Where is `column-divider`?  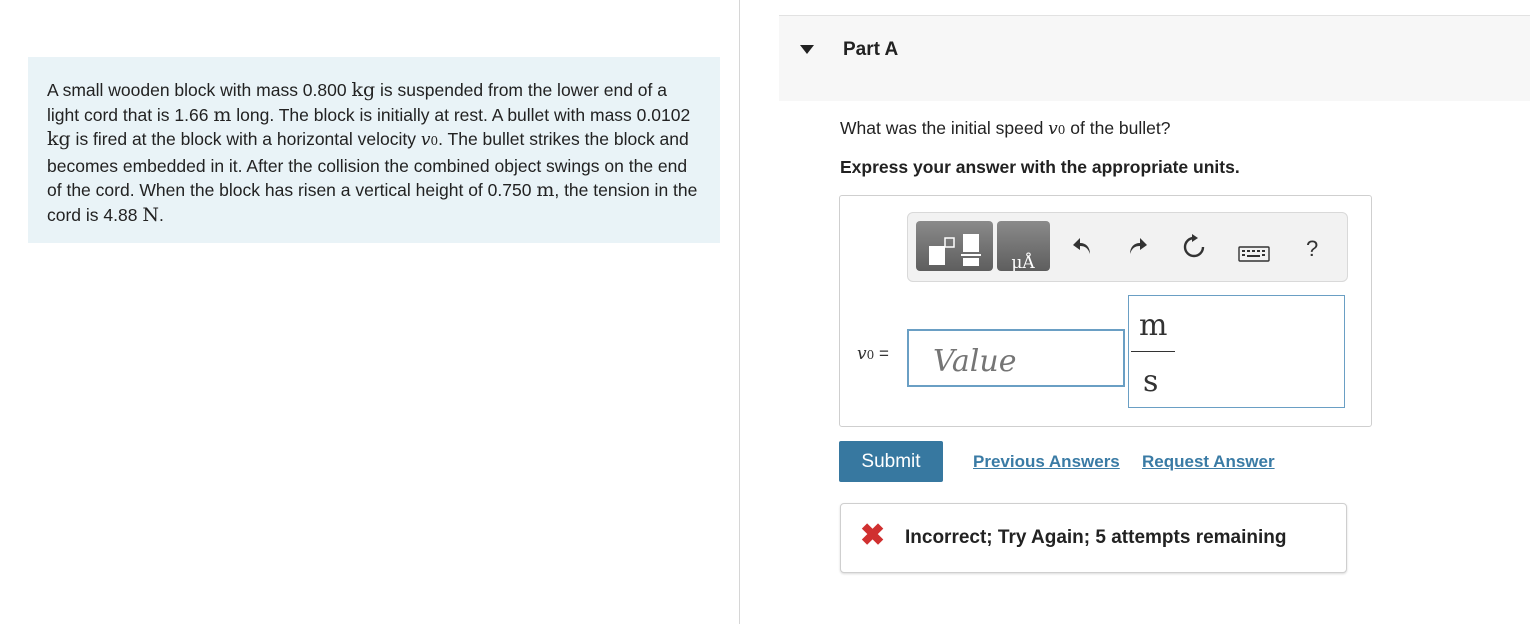
column-divider is located at coordinates (739, 312).